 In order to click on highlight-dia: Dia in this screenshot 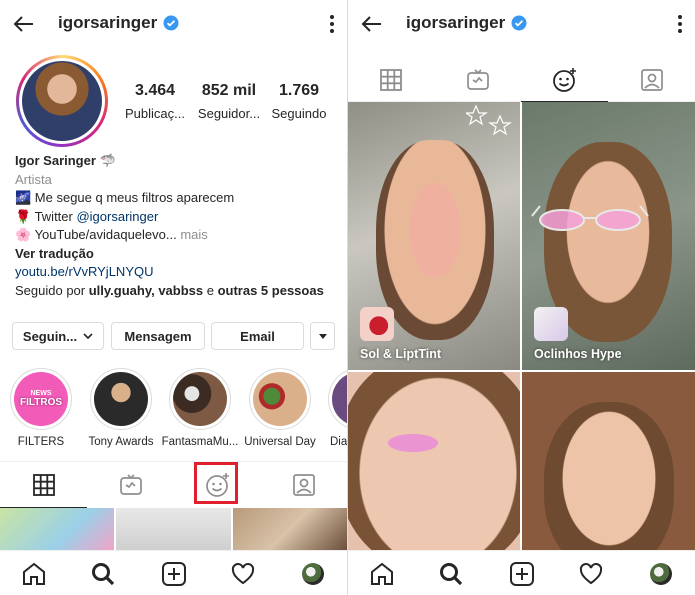, I will do `click(333, 408)`.